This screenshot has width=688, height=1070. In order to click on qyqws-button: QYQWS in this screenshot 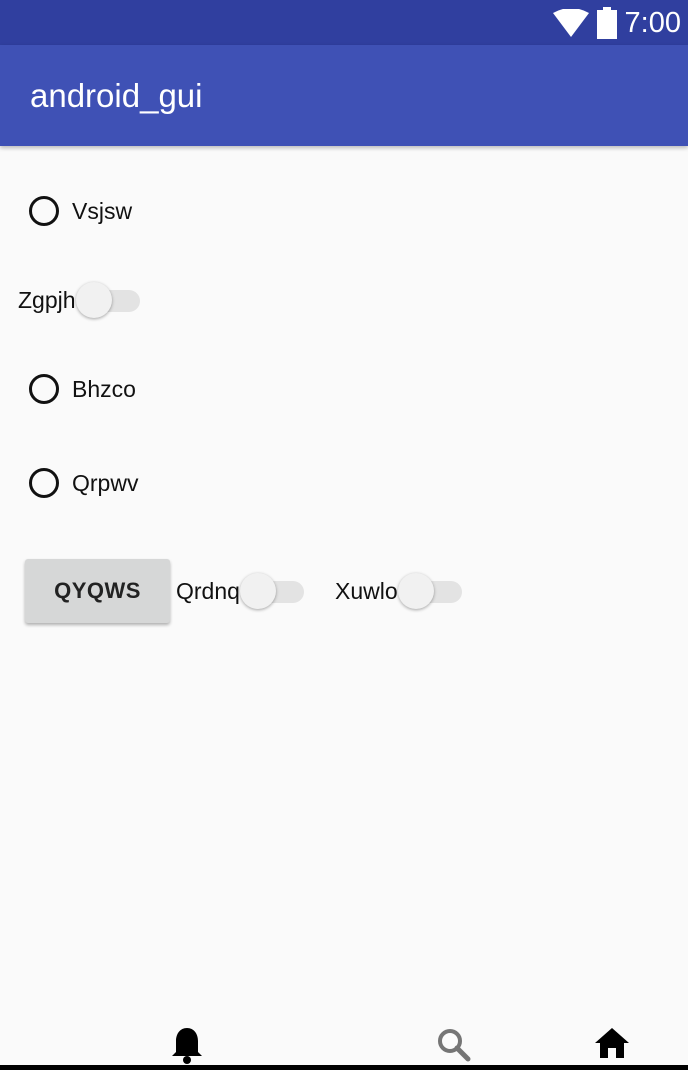, I will do `click(97, 591)`.